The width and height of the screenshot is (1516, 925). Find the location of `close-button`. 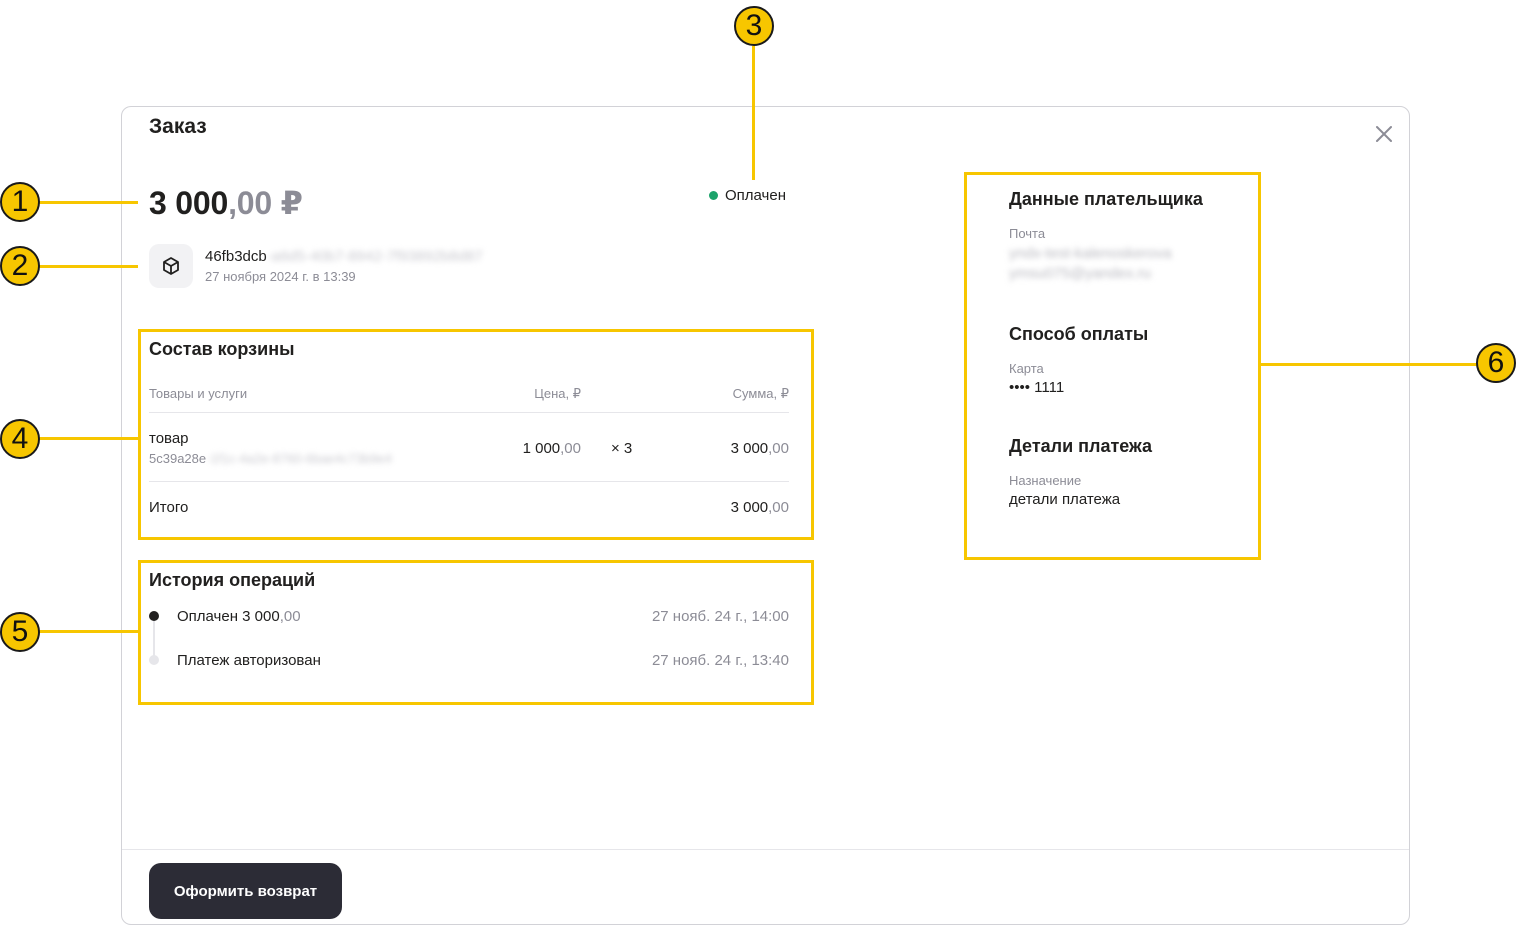

close-button is located at coordinates (1384, 134).